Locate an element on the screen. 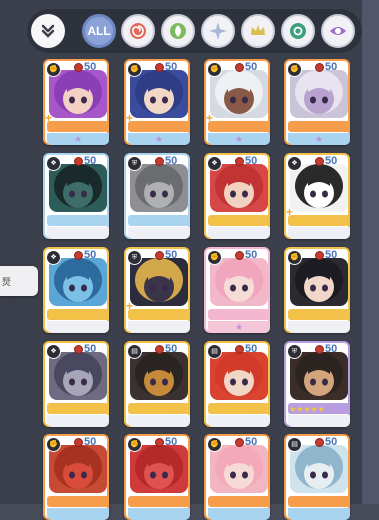 This screenshot has height=520, width=379. eye-icon is located at coordinates (338, 31).